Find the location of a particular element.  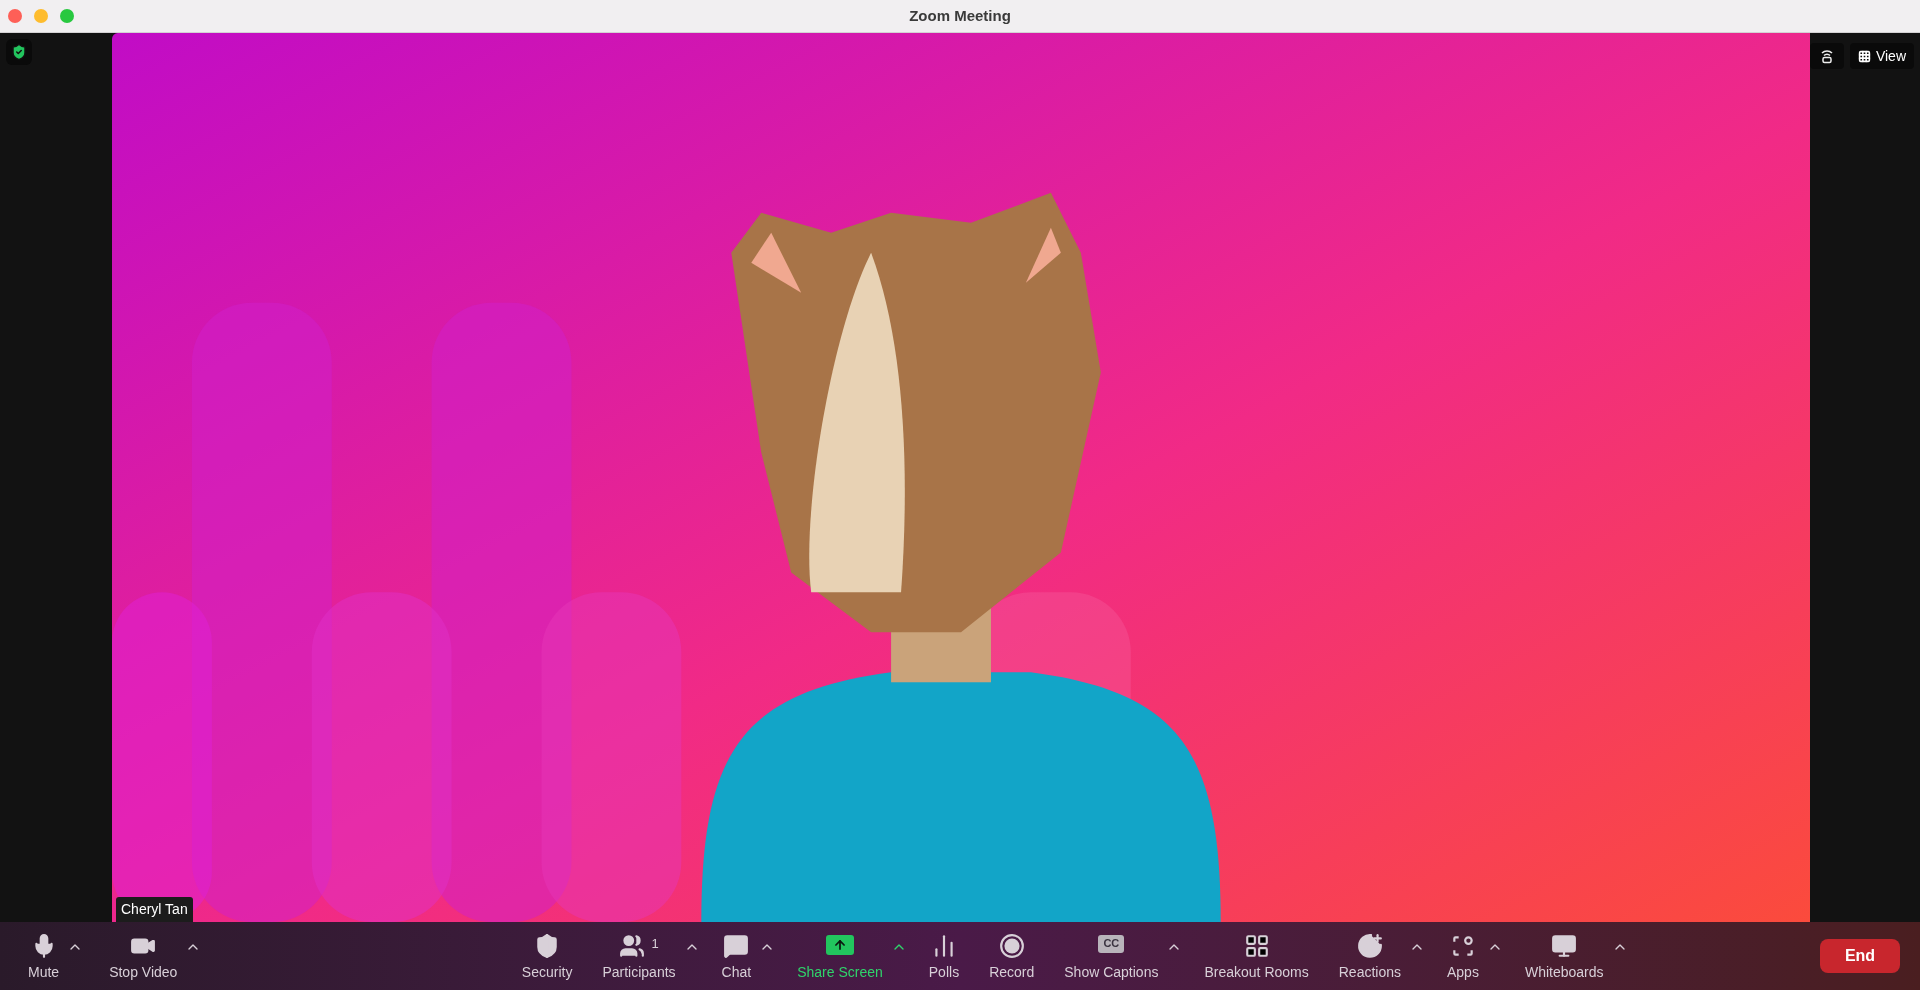

view-button: View is located at coordinates (1881, 56).